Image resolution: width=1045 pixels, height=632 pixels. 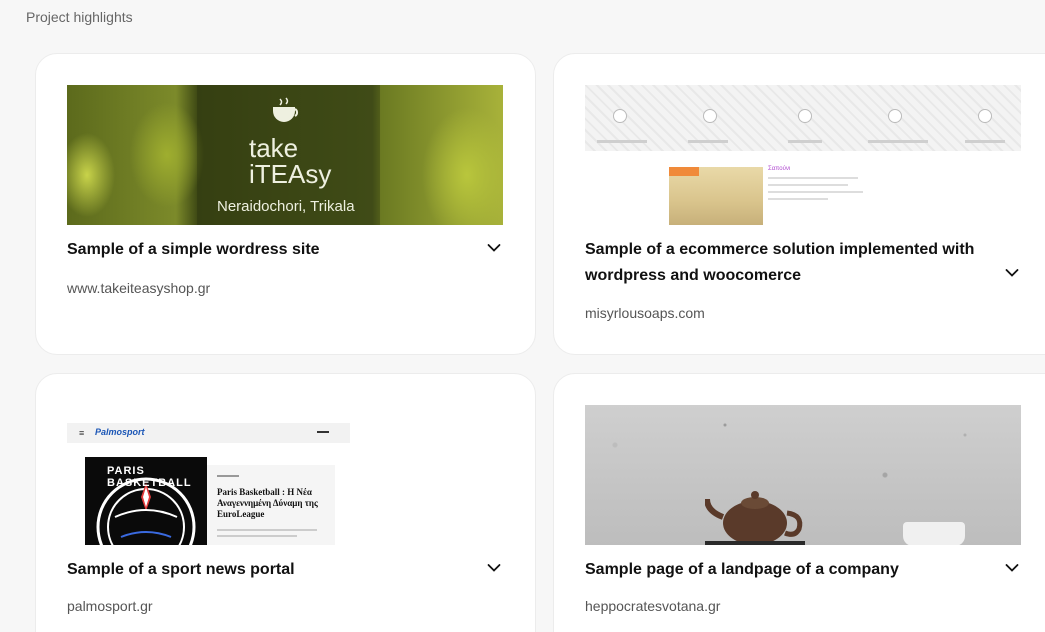 What do you see at coordinates (79, 17) in the screenshot?
I see `section-title: Project highlights` at bounding box center [79, 17].